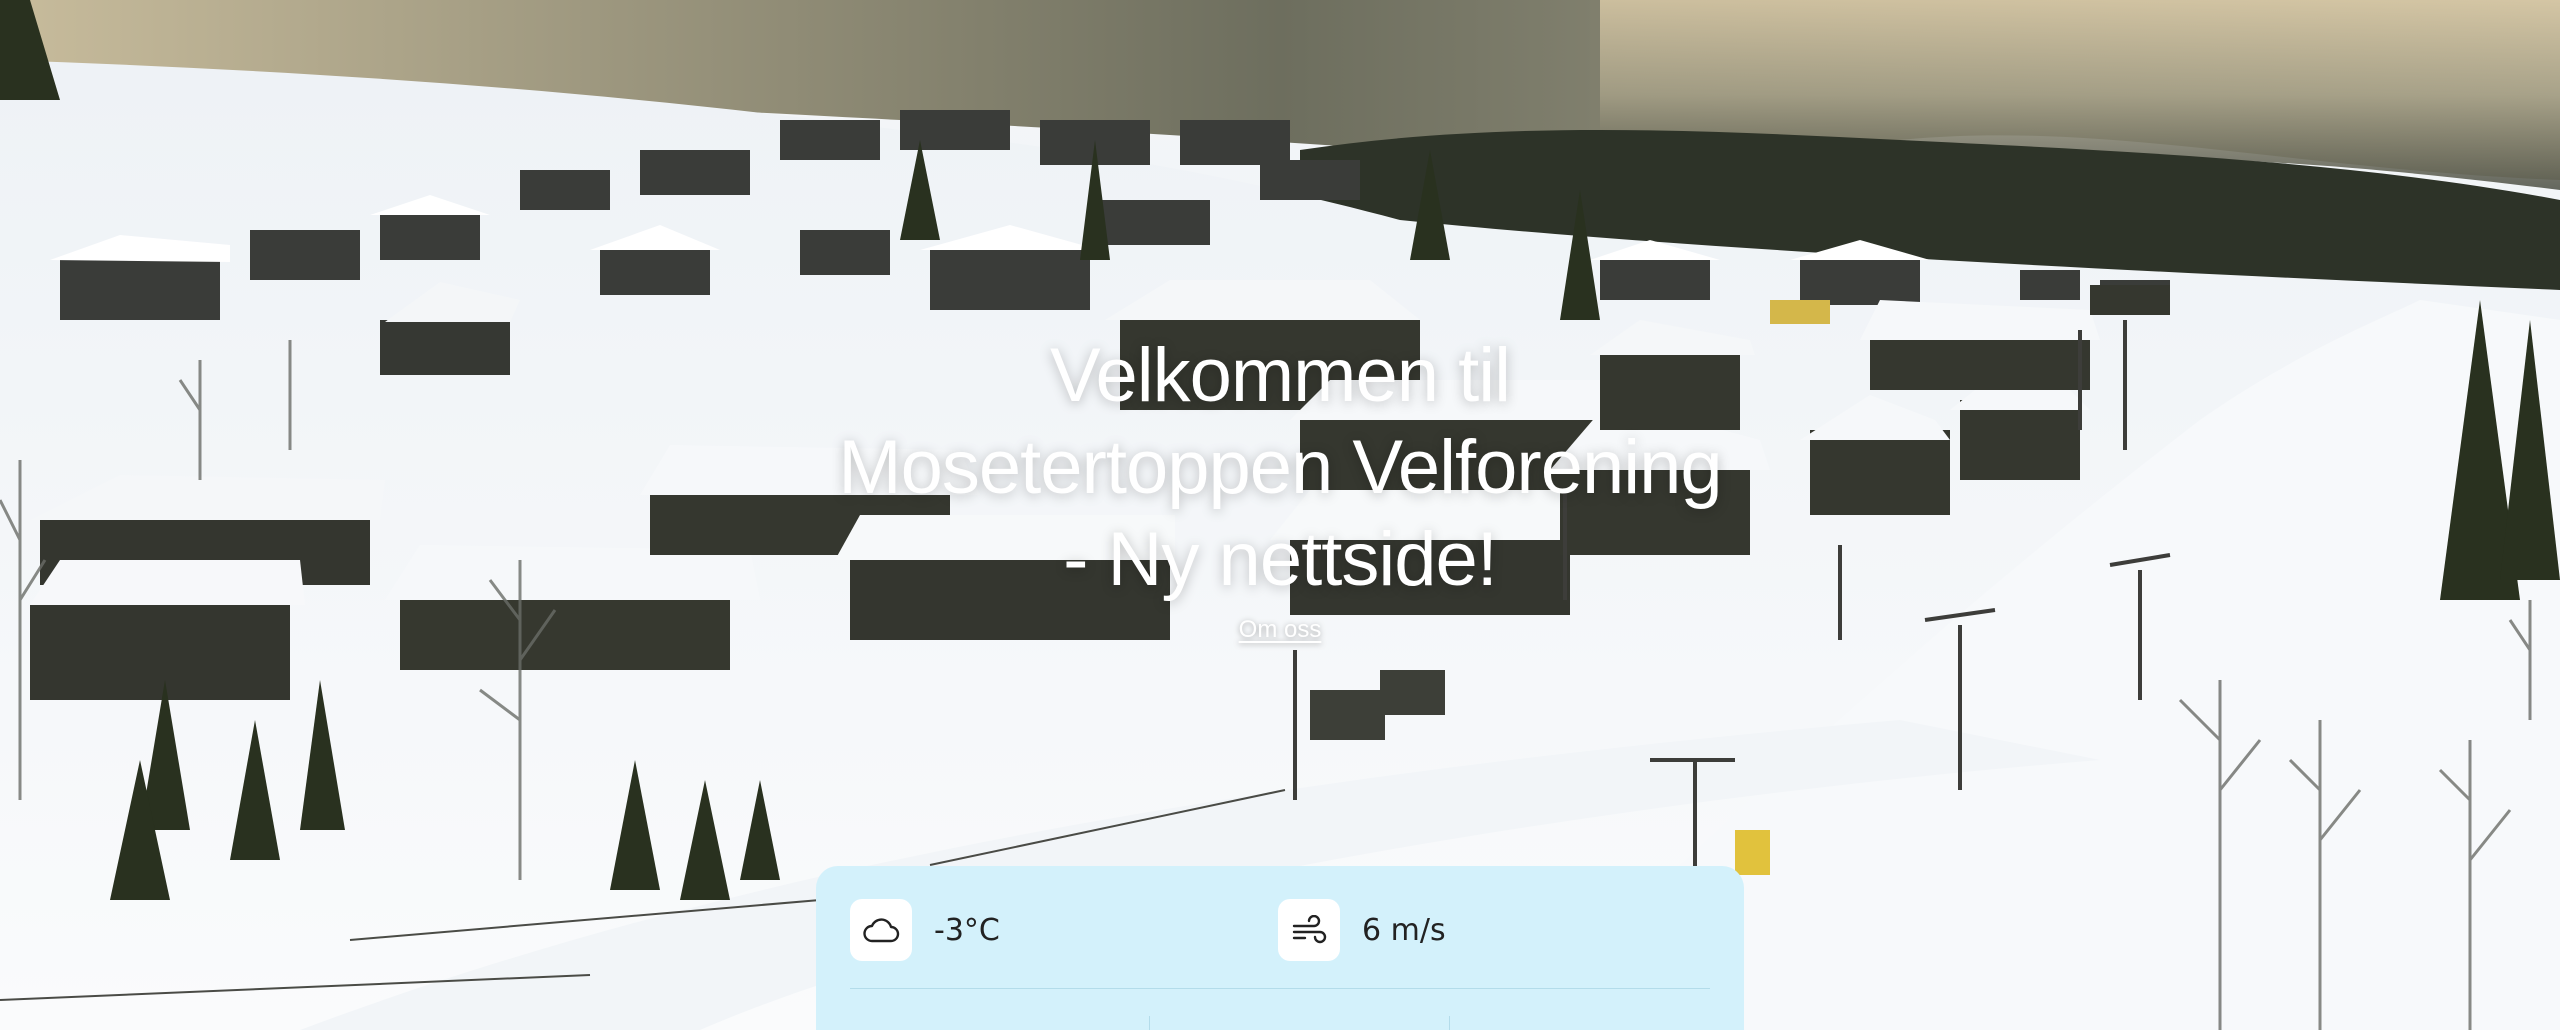  Describe the element at coordinates (1492, 930) in the screenshot. I see `wind-item: 6 m/s` at that location.